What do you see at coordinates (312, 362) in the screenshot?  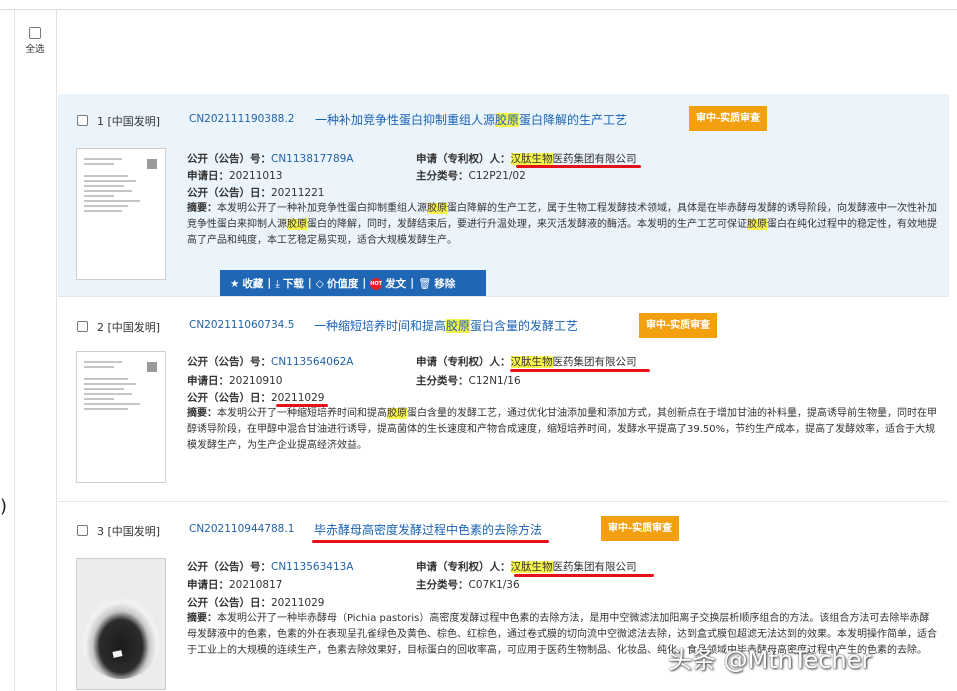 I see `pub-number-link: CN113564062A` at bounding box center [312, 362].